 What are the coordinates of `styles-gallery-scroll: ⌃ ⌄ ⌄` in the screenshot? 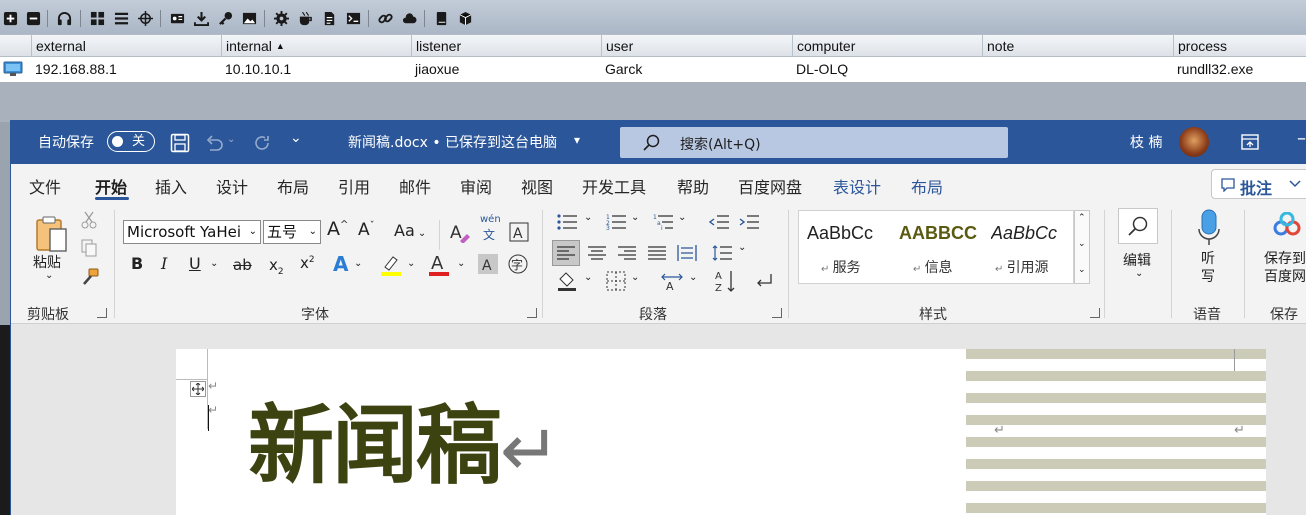 It's located at (1082, 247).